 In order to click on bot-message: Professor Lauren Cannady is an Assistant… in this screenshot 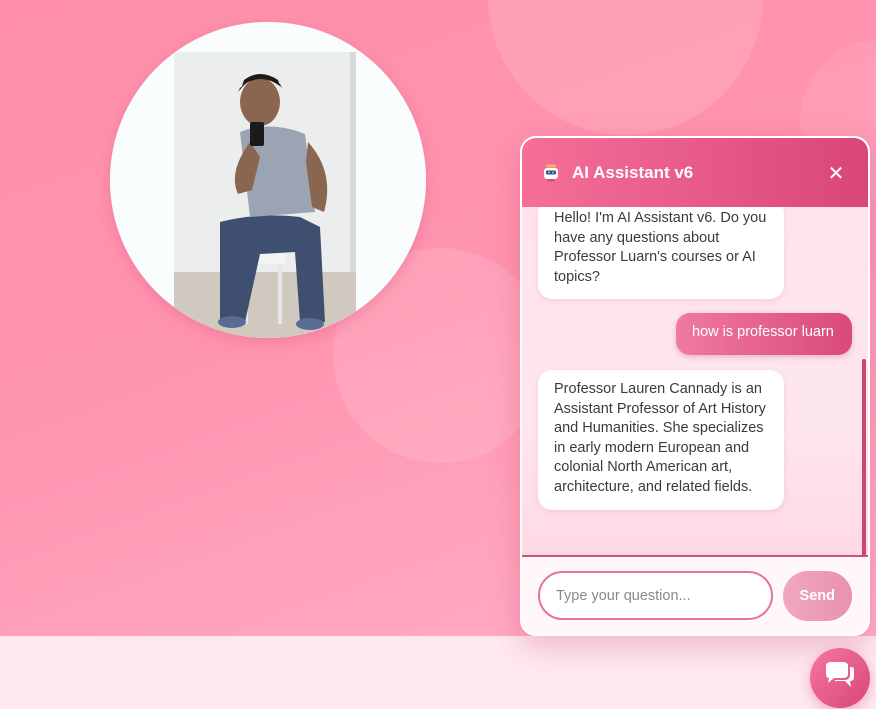, I will do `click(661, 439)`.